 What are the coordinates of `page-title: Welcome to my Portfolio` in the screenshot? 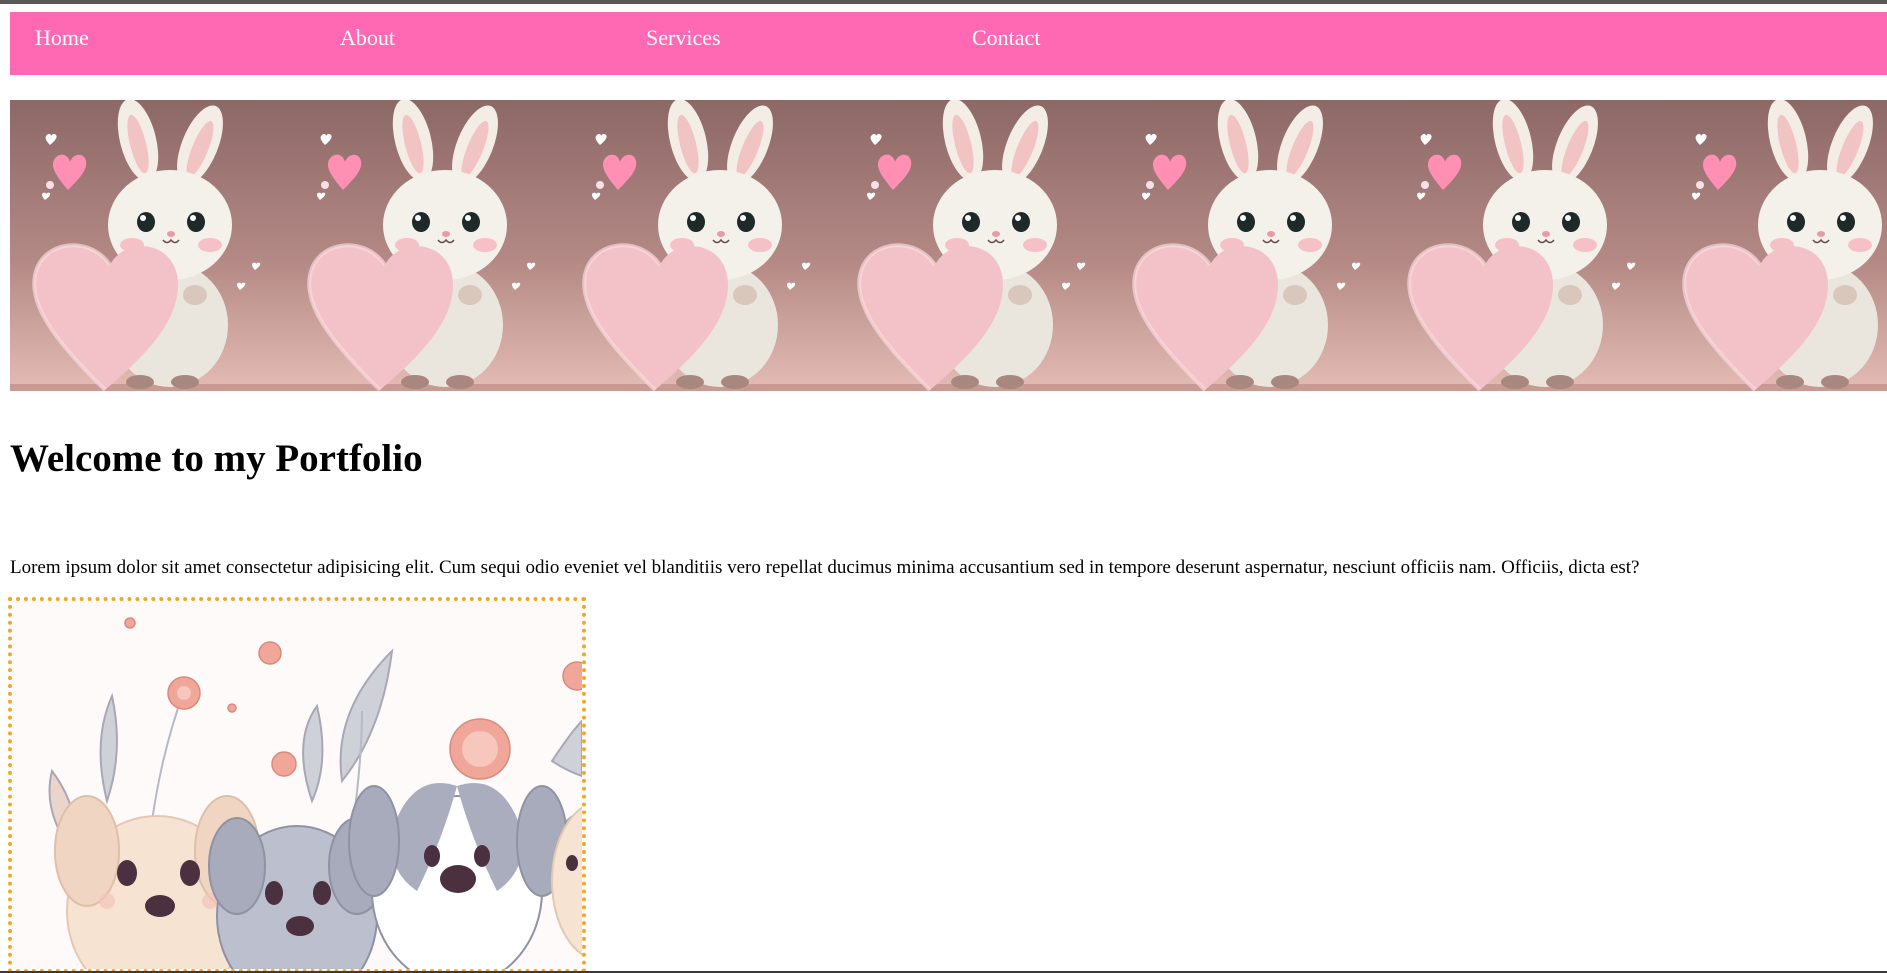 It's located at (216, 458).